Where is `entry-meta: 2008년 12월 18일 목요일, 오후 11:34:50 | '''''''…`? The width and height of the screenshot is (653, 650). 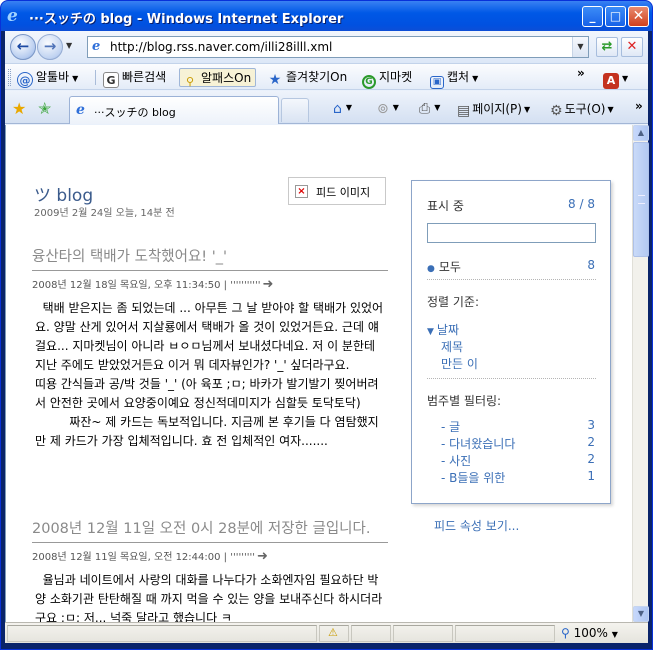 entry-meta: 2008년 12월 18일 목요일, 오후 11:34:50 | '''''''… is located at coordinates (210, 284).